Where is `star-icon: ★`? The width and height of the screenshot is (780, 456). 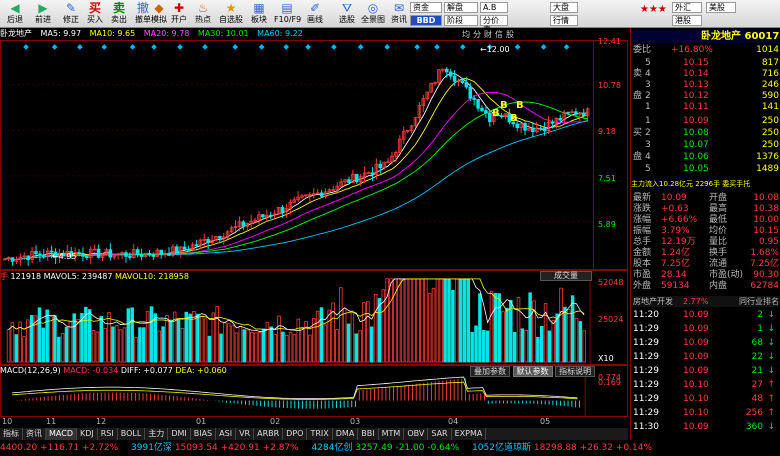
star-icon: ★ is located at coordinates (231, 8).